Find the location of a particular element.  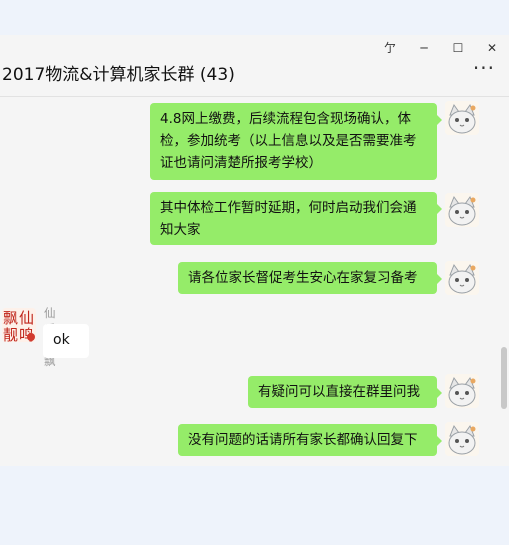

avatar-glyph: 仙 is located at coordinates (26, 318).